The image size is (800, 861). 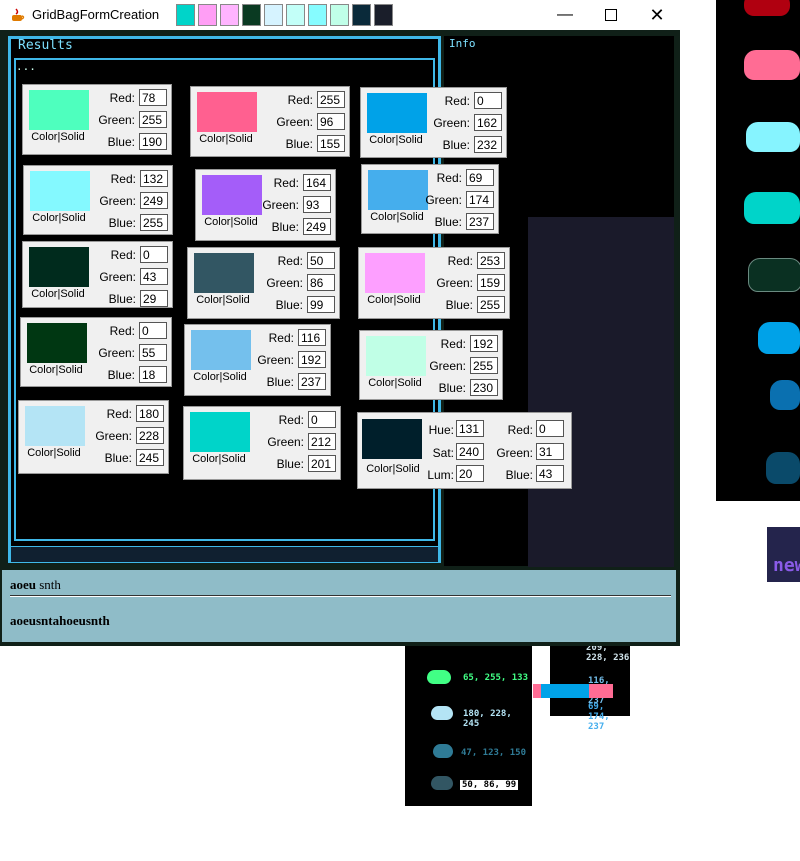 What do you see at coordinates (322, 441) in the screenshot?
I see `green-input: 212` at bounding box center [322, 441].